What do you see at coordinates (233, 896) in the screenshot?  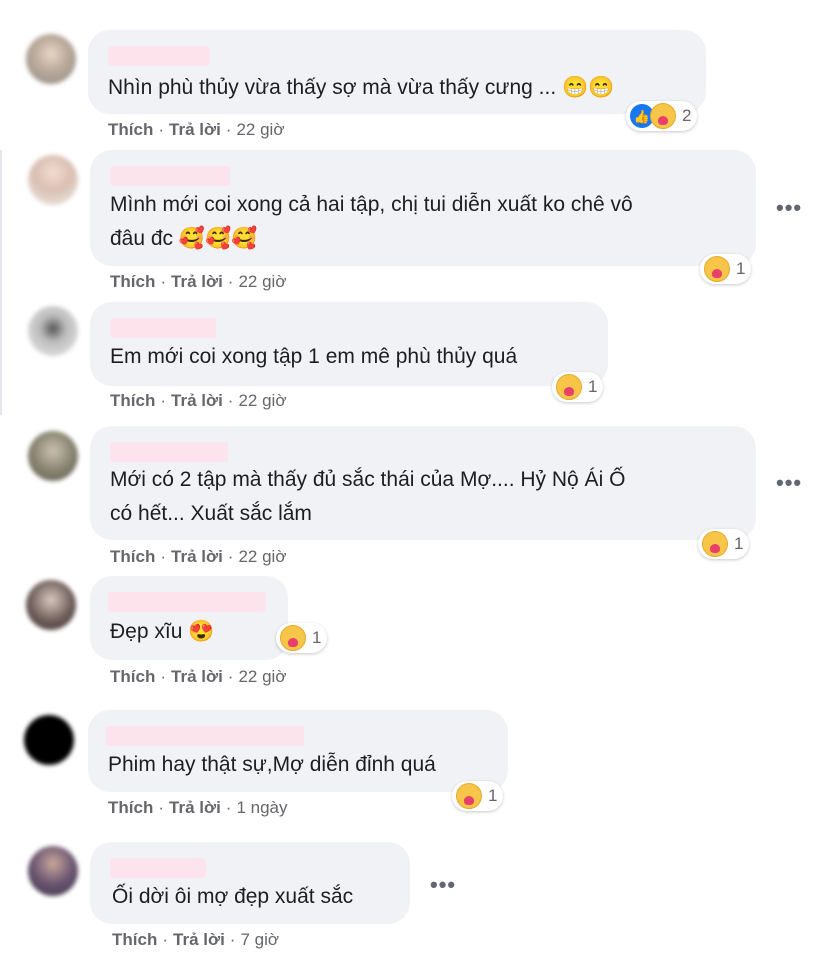 I see `comment-text: Ối dời ôi mợ đẹp xuất sắc` at bounding box center [233, 896].